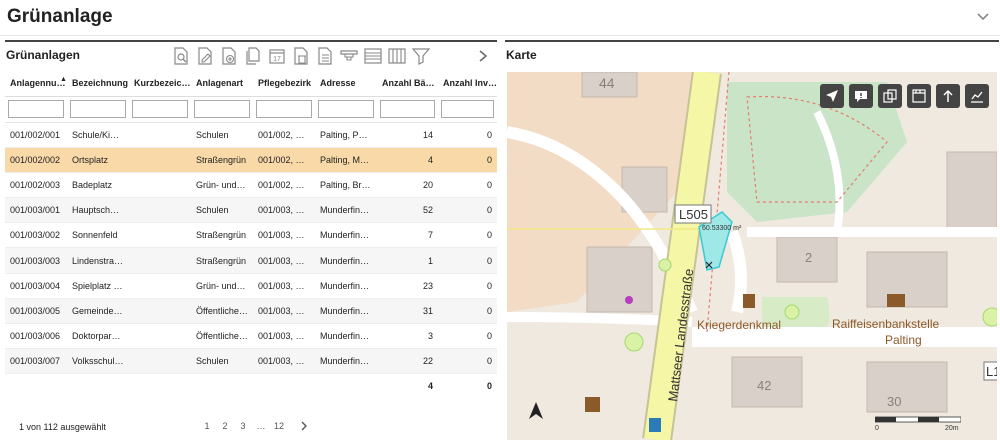 This screenshot has height=445, width=1000. I want to click on table-cell-nr: 001/003/002, so click(36, 235).